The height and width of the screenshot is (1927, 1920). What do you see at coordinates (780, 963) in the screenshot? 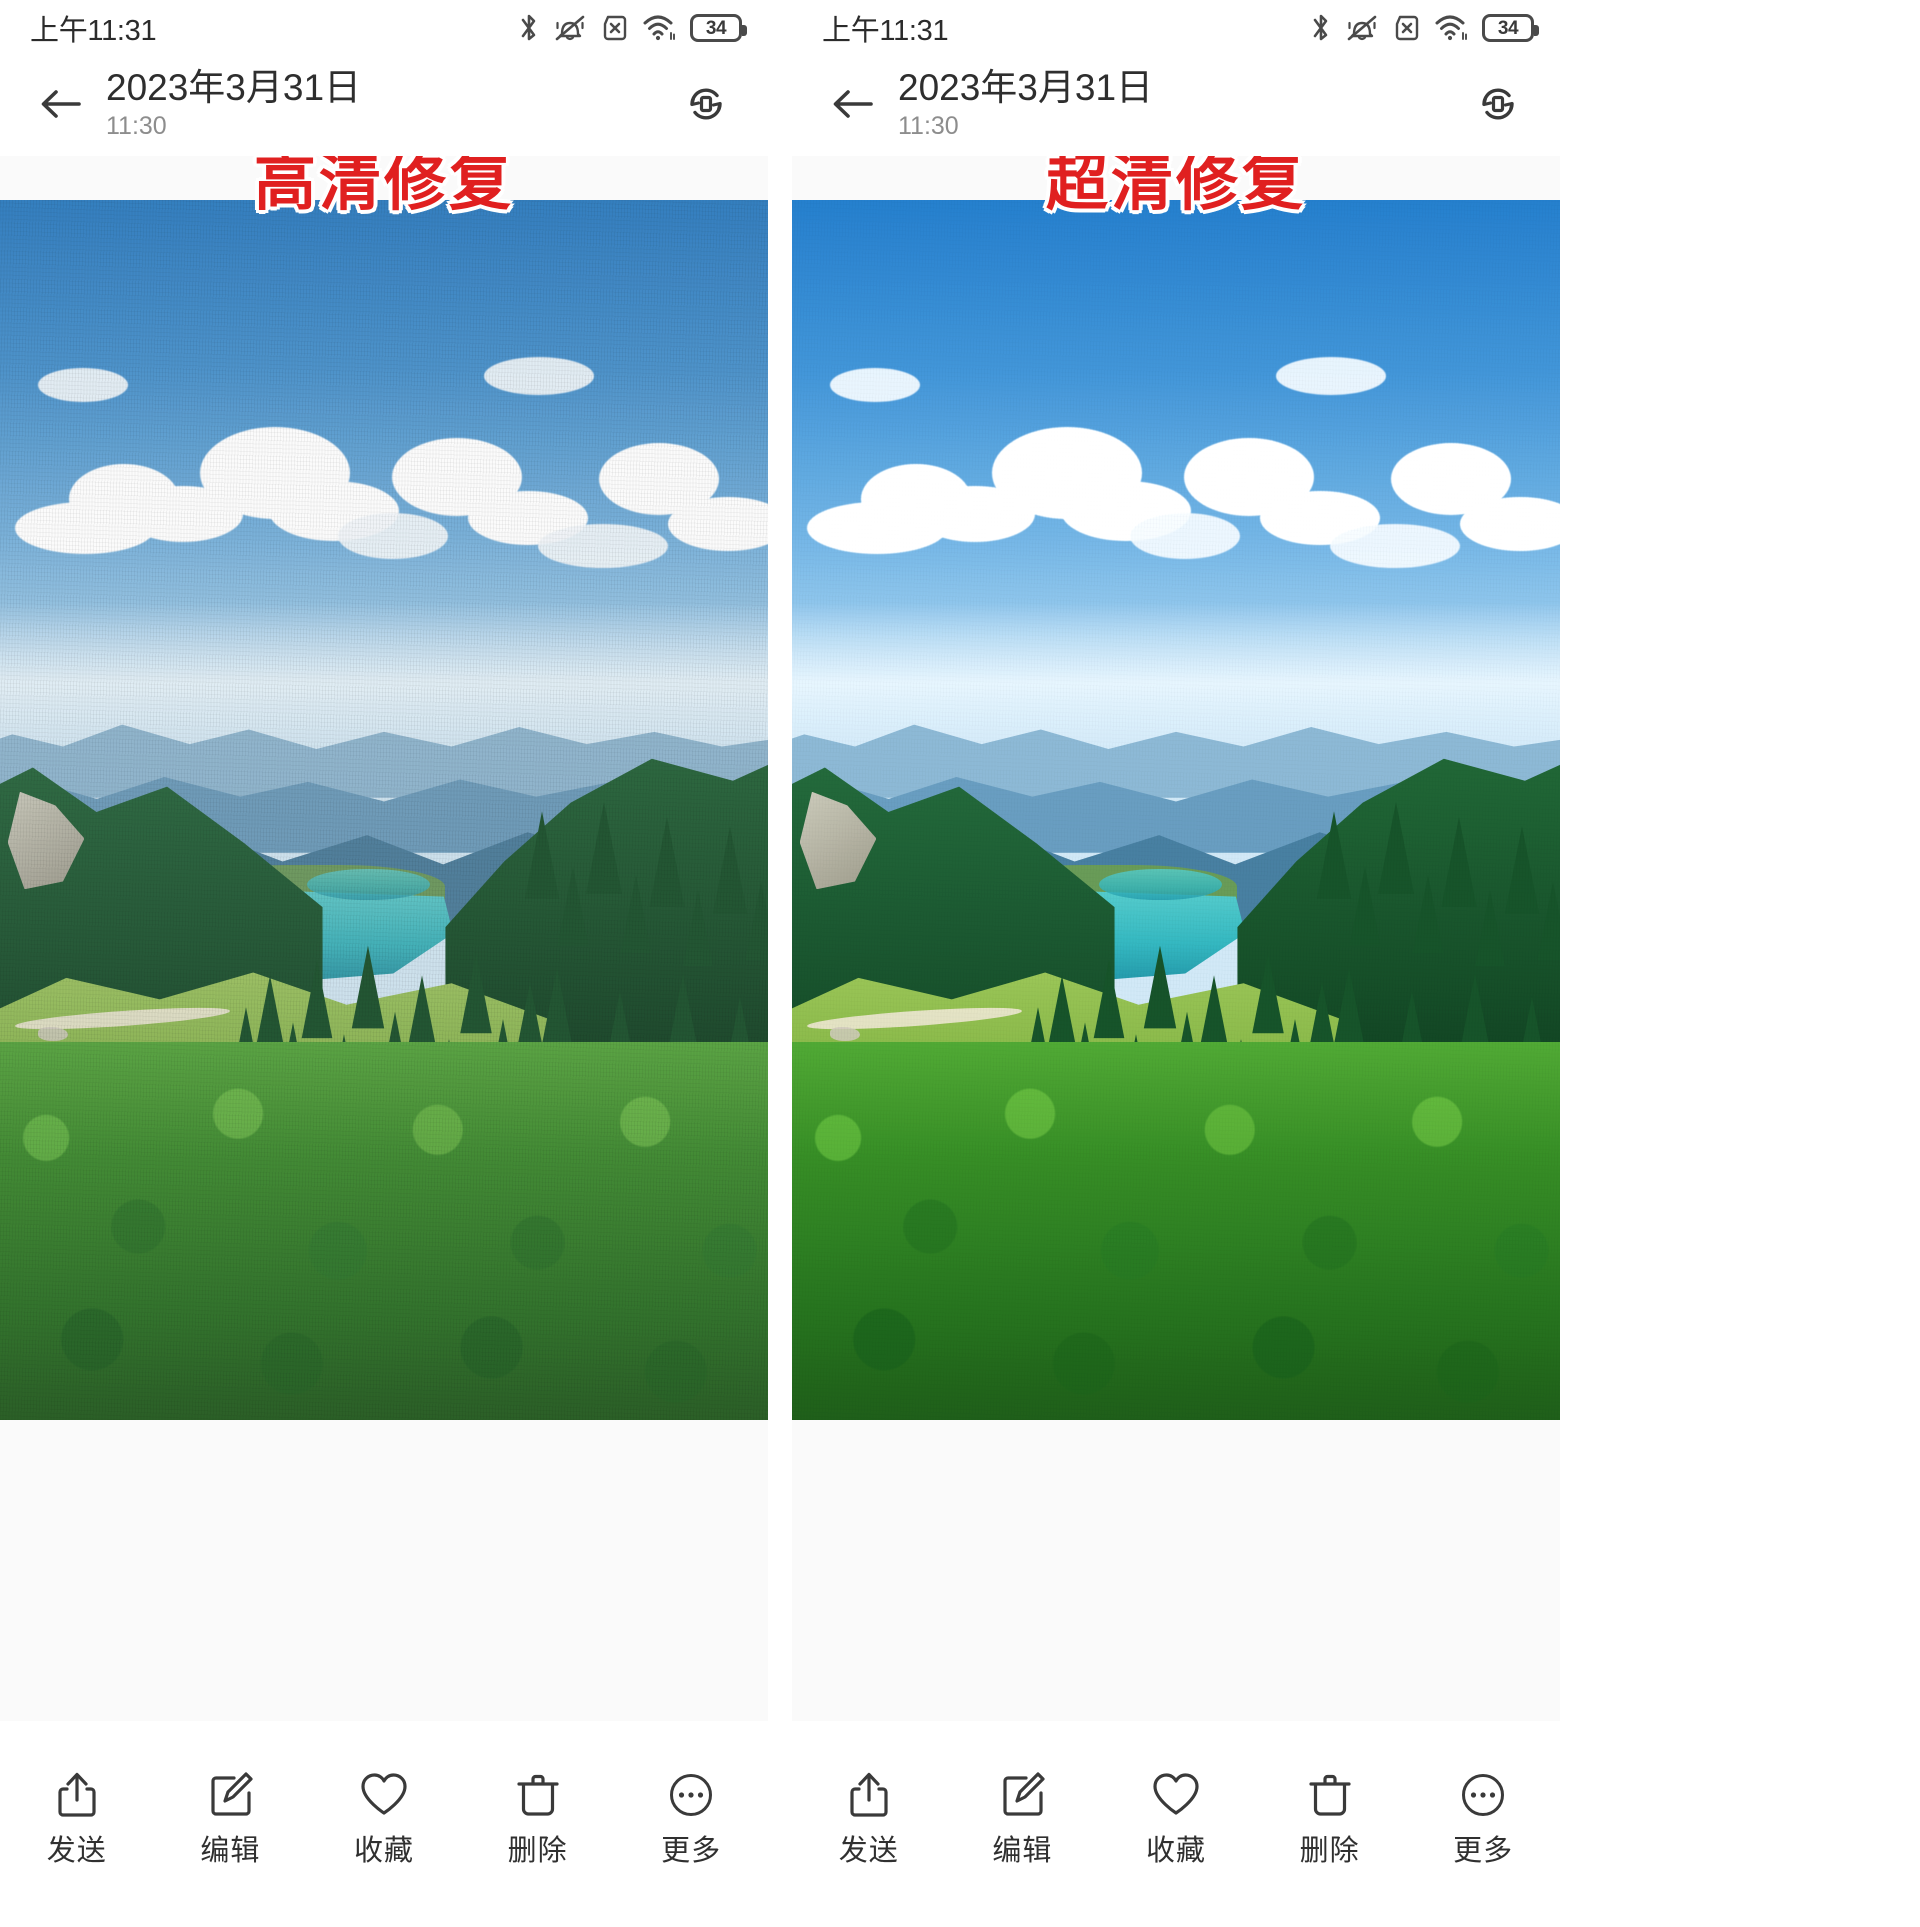
I see `panel-divider` at bounding box center [780, 963].